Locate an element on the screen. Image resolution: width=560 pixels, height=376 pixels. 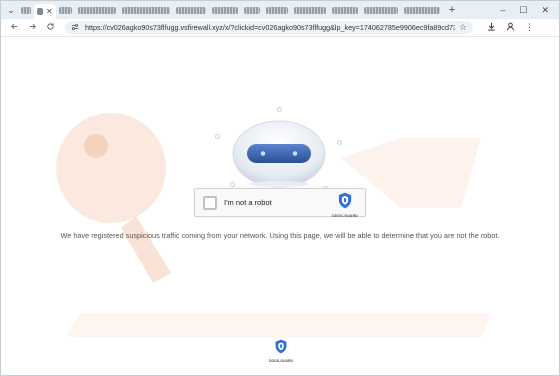
site-settings-icon is located at coordinates (75, 28).